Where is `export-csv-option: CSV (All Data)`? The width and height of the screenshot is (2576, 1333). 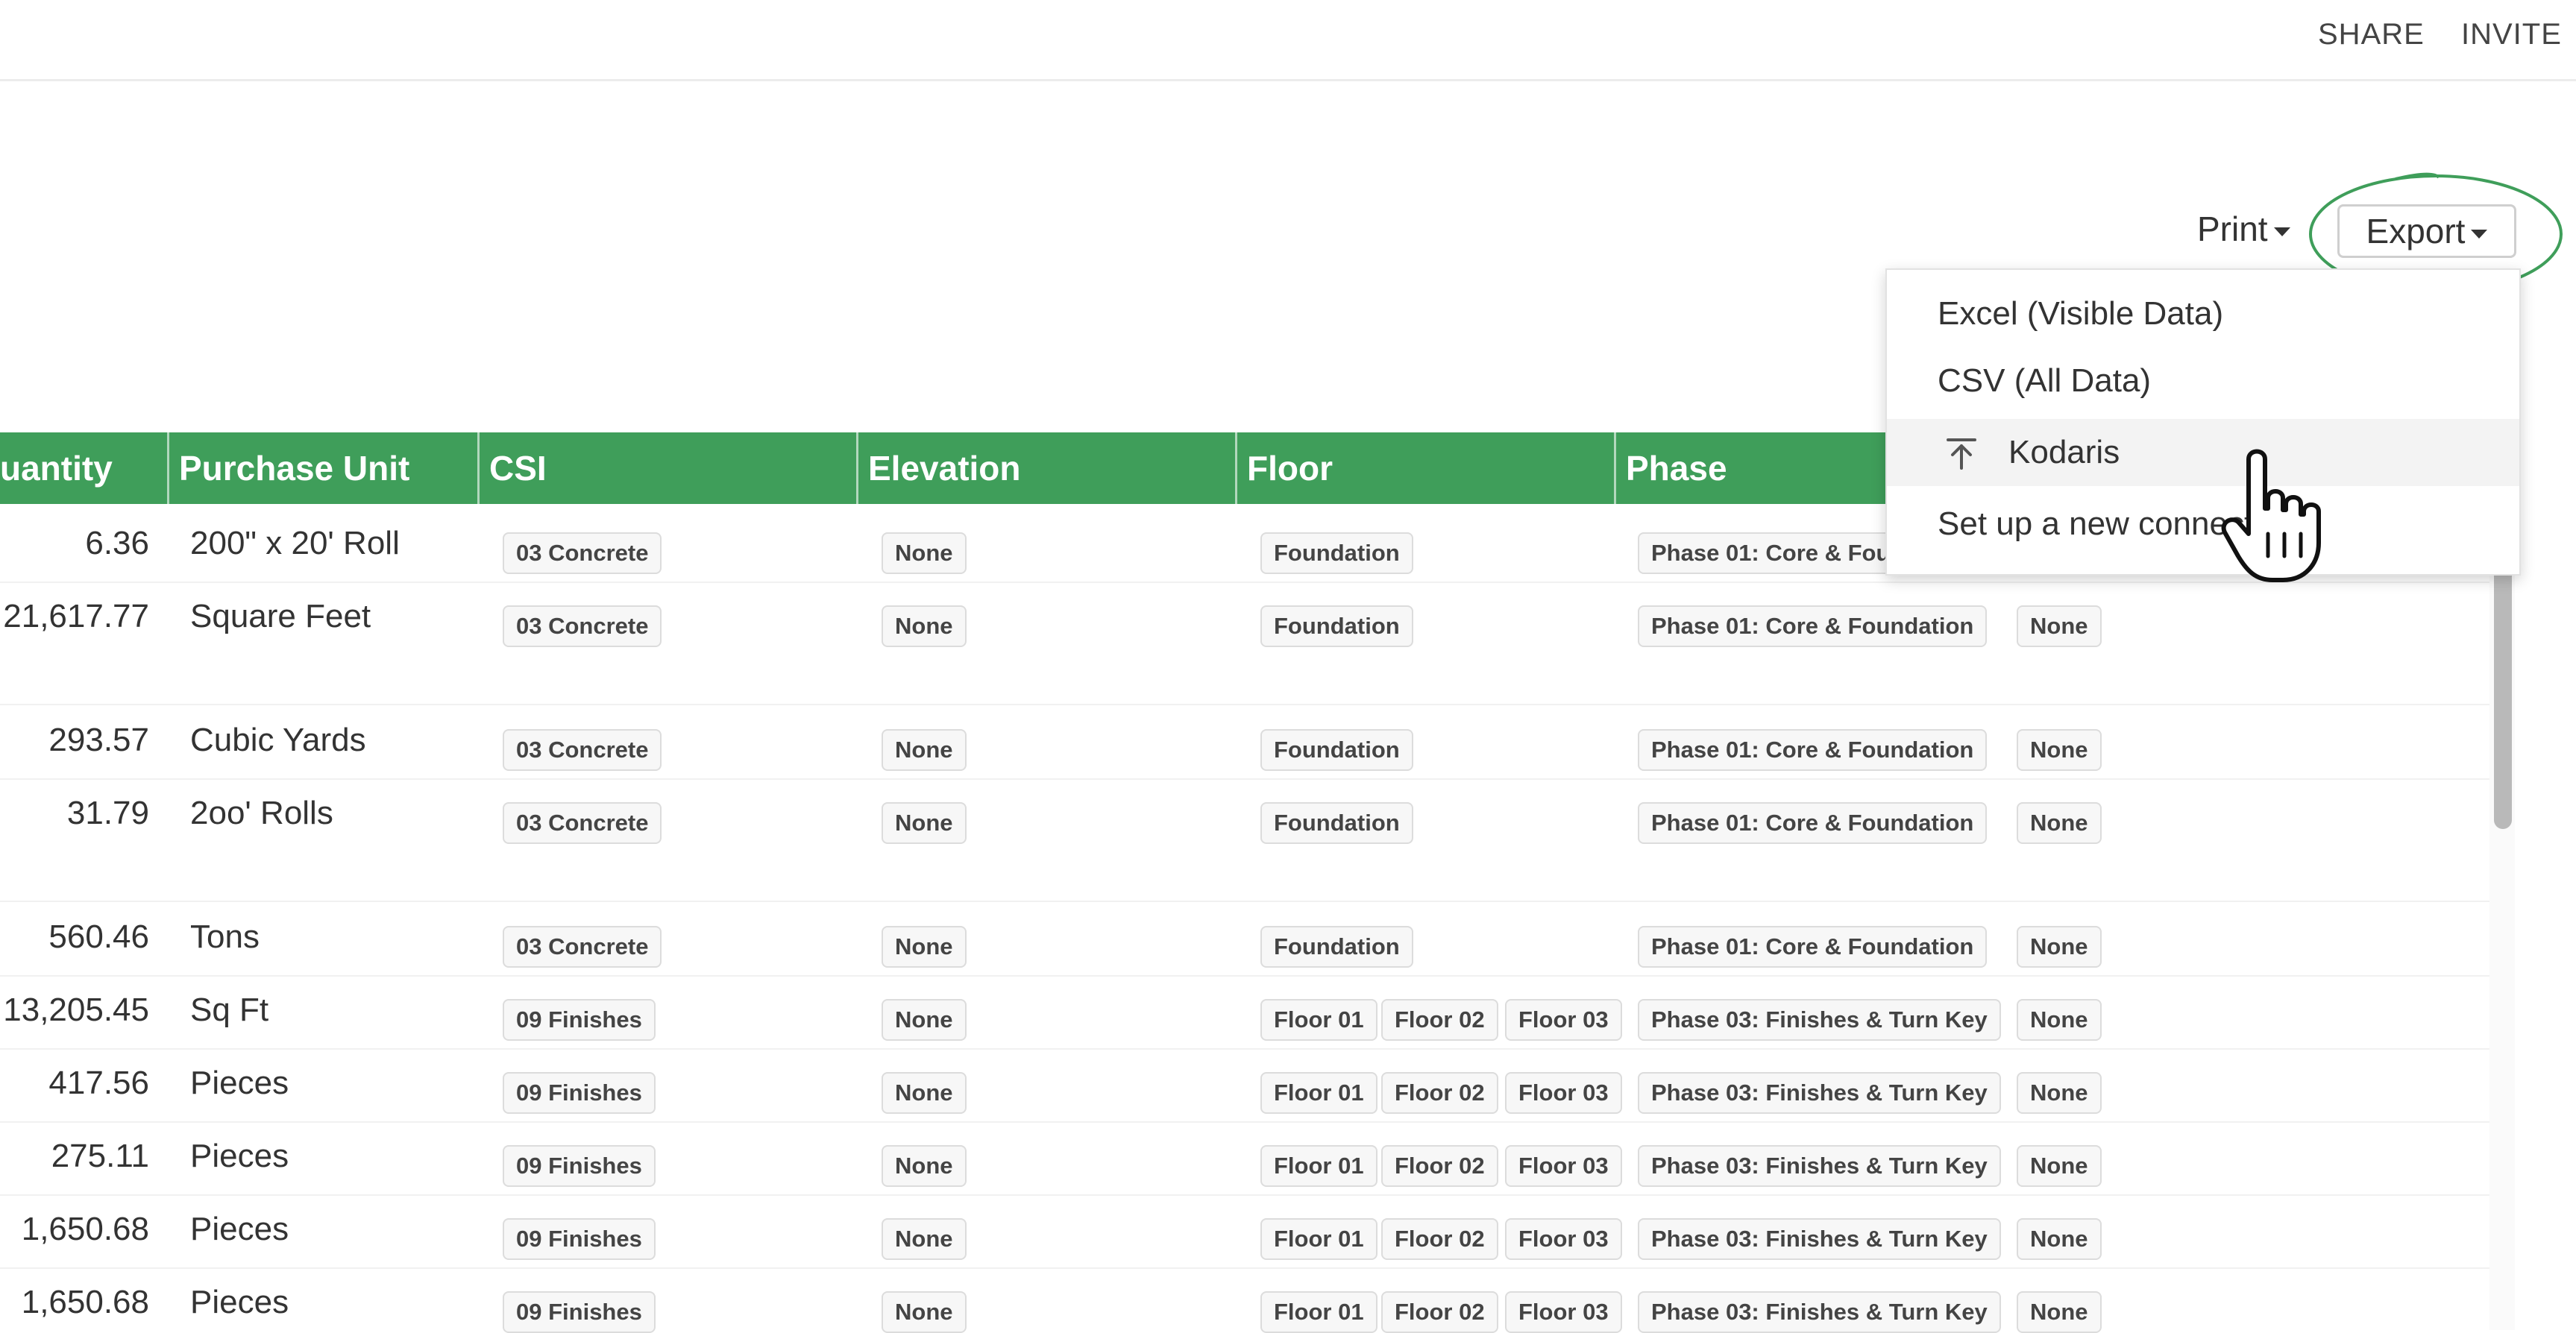
export-csv-option: CSV (All Data) is located at coordinates (2203, 381).